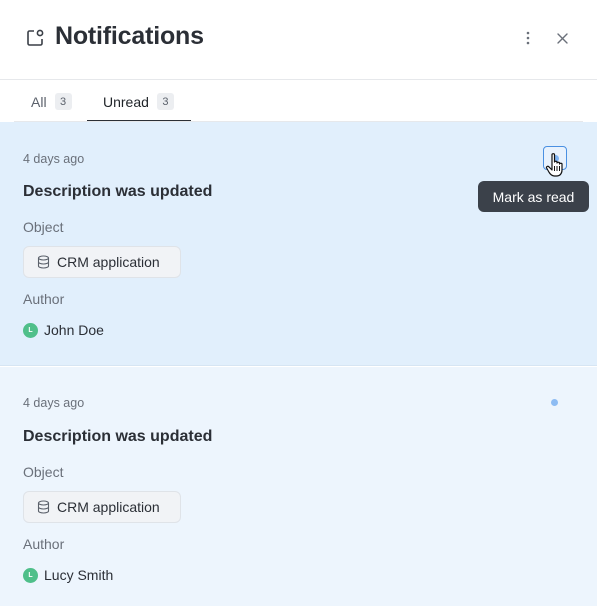 The height and width of the screenshot is (606, 597). I want to click on more-options-button, so click(528, 38).